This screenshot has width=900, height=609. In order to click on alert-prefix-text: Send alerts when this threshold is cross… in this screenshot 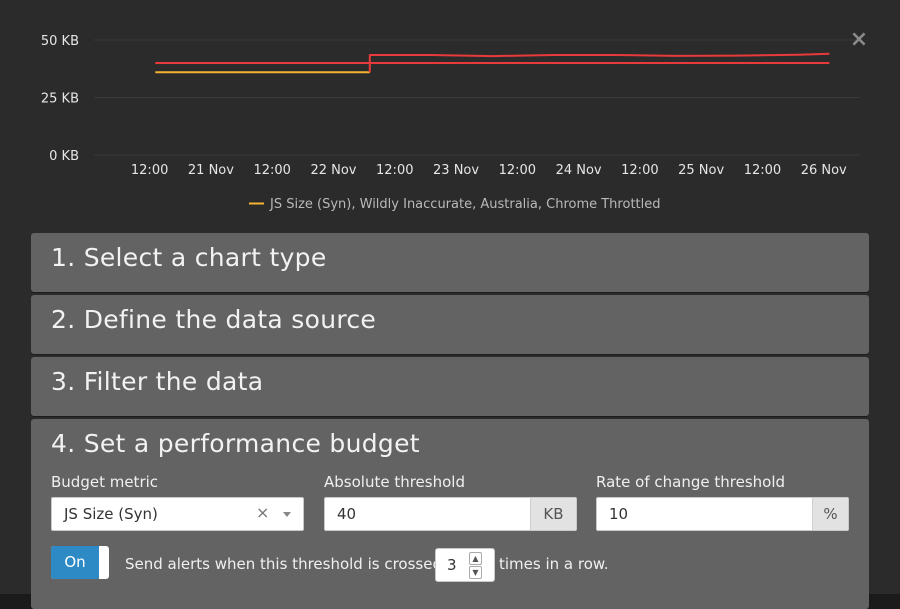, I will do `click(283, 564)`.